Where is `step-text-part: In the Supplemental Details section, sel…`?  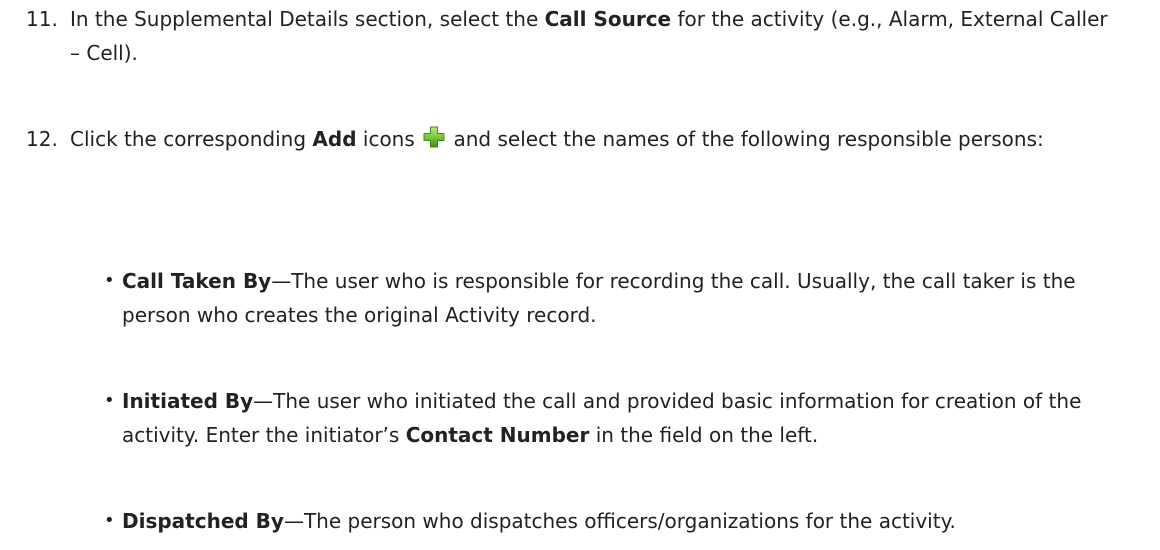 step-text-part: In the Supplemental Details section, sel… is located at coordinates (307, 19).